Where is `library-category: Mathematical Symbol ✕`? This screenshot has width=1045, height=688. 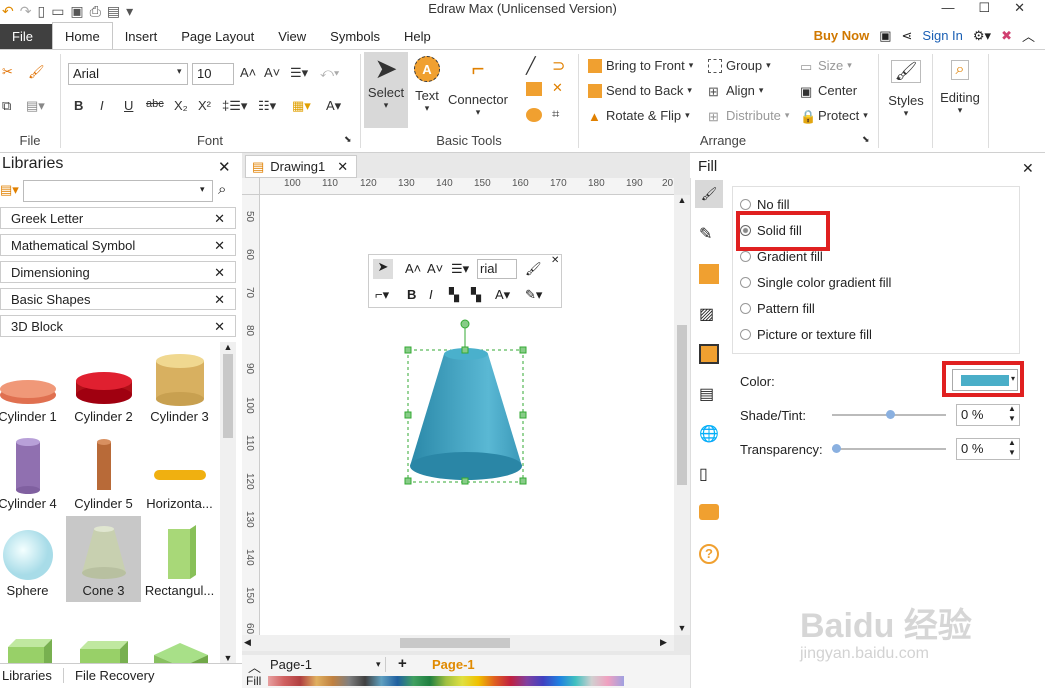
library-category: Mathematical Symbol ✕ is located at coordinates (118, 245).